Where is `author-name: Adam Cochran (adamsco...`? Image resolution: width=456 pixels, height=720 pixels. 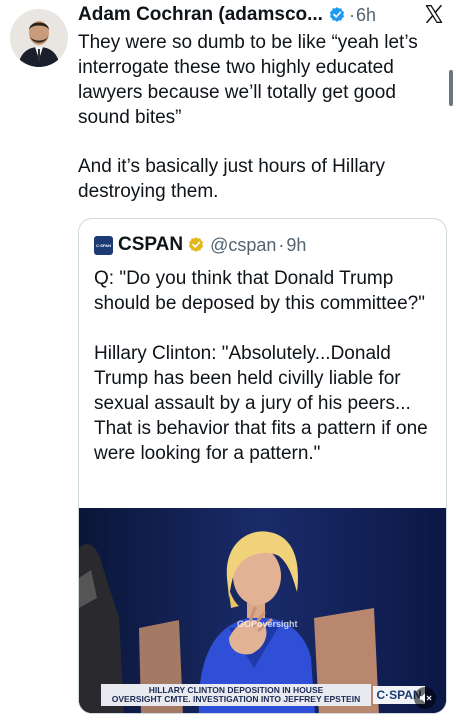 author-name: Adam Cochran (adamsco... is located at coordinates (200, 15).